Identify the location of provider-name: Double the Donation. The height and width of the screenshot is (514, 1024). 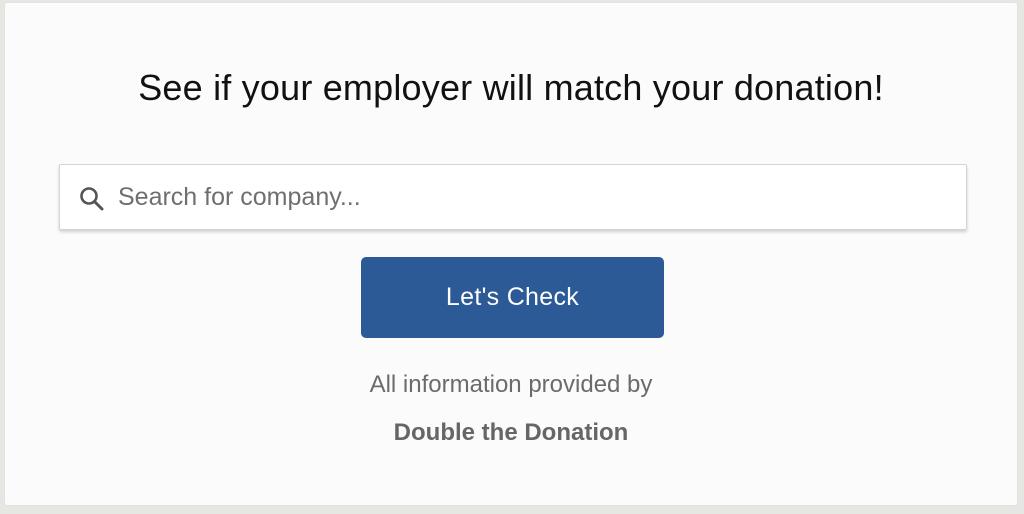
(511, 432).